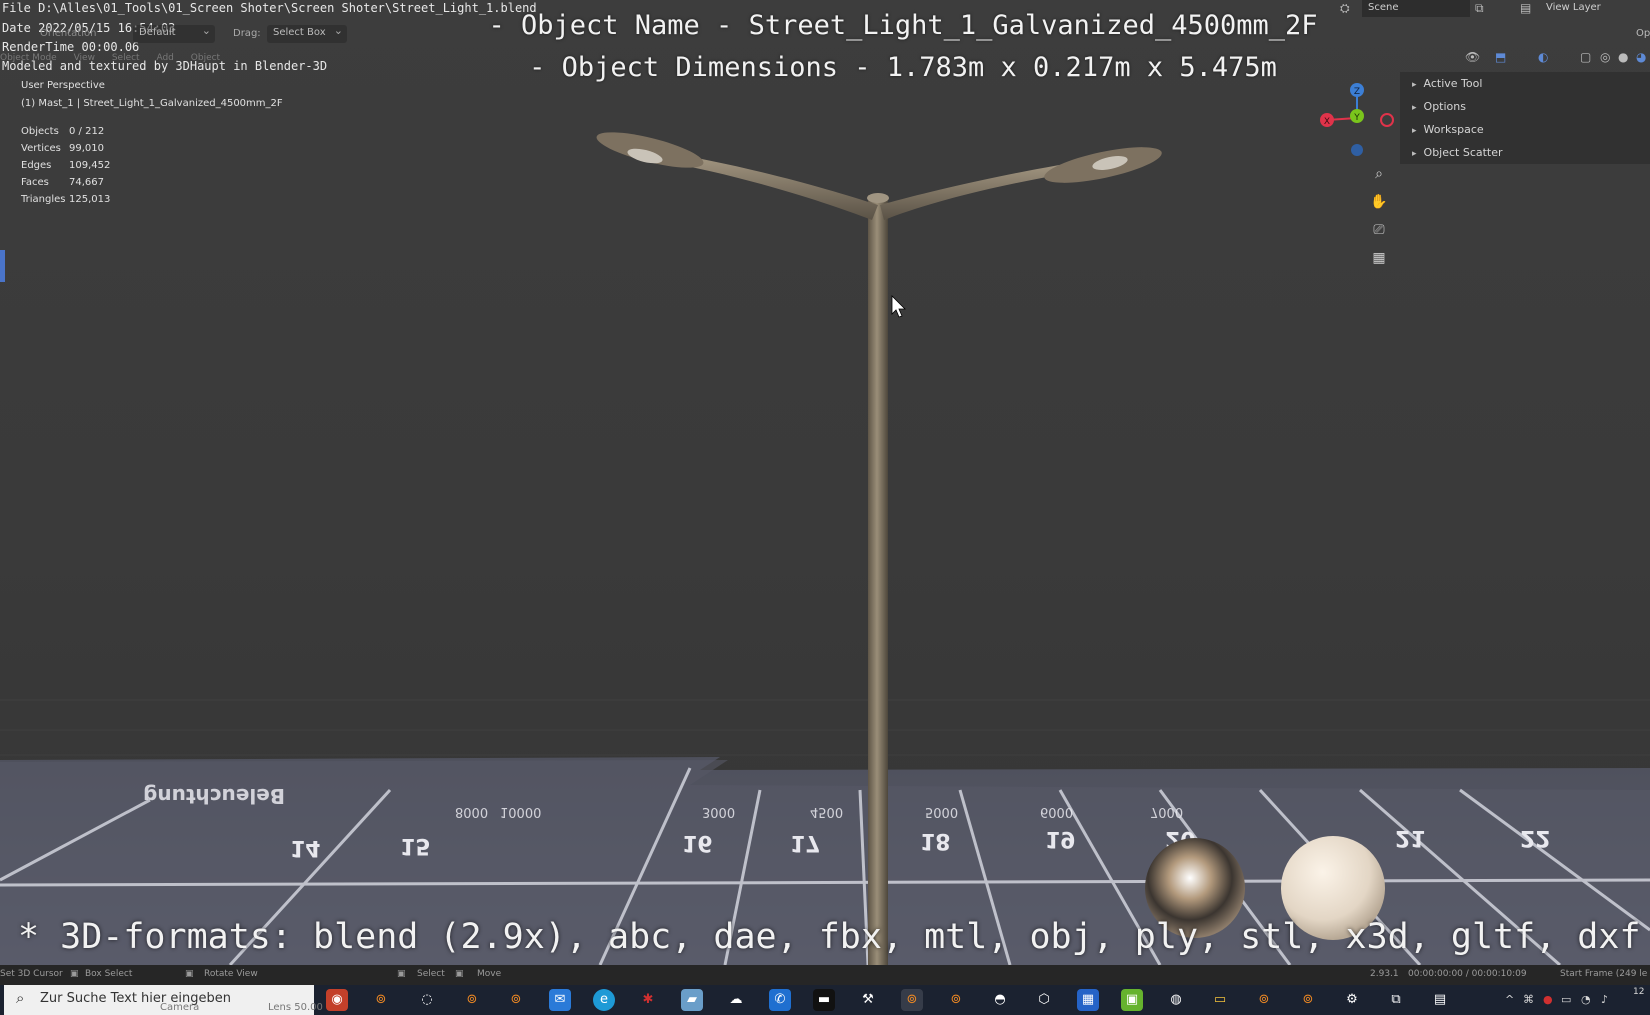 This screenshot has height=1015, width=1650. What do you see at coordinates (1056, 811) in the screenshot?
I see `floor-mm-label: 6000` at bounding box center [1056, 811].